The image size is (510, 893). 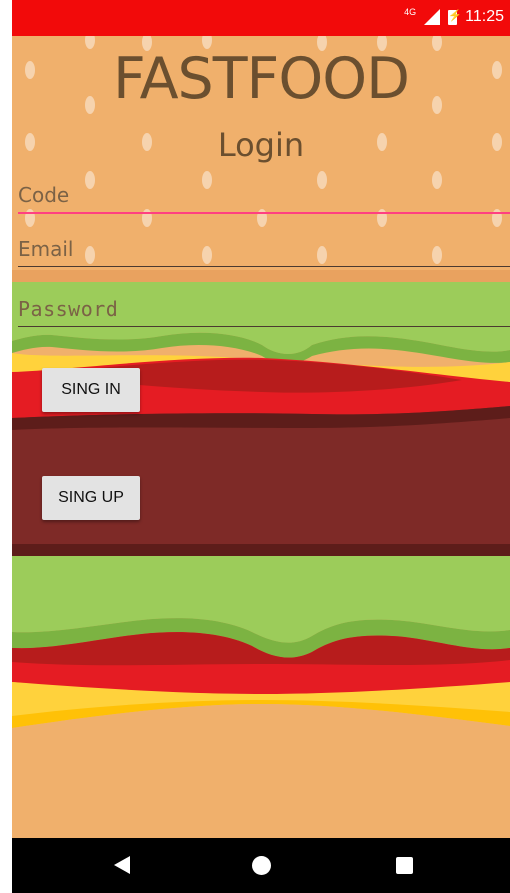 I want to click on navigation-bar, so click(x=261, y=865).